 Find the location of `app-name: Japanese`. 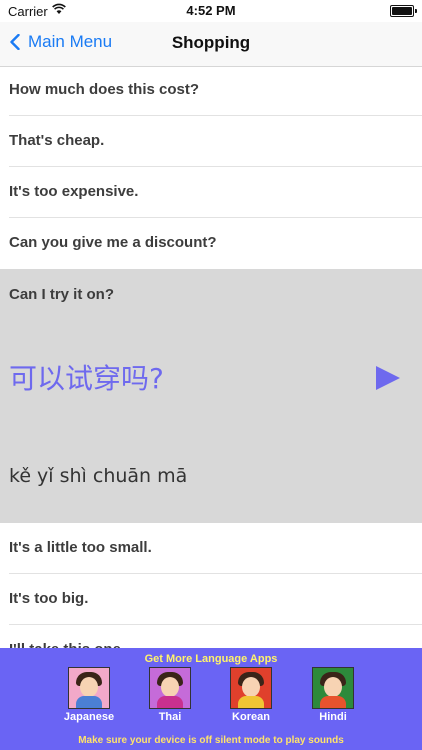

app-name: Japanese is located at coordinates (89, 717).